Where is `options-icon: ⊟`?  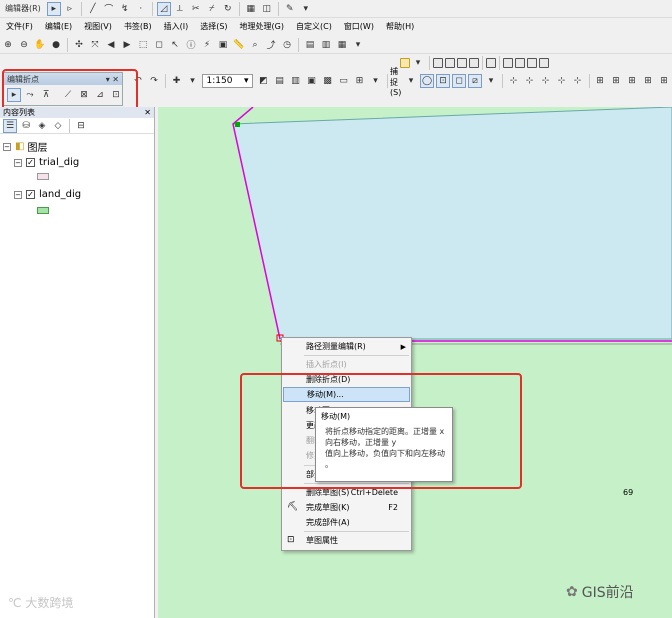
options-icon: ⊟ is located at coordinates (81, 126).